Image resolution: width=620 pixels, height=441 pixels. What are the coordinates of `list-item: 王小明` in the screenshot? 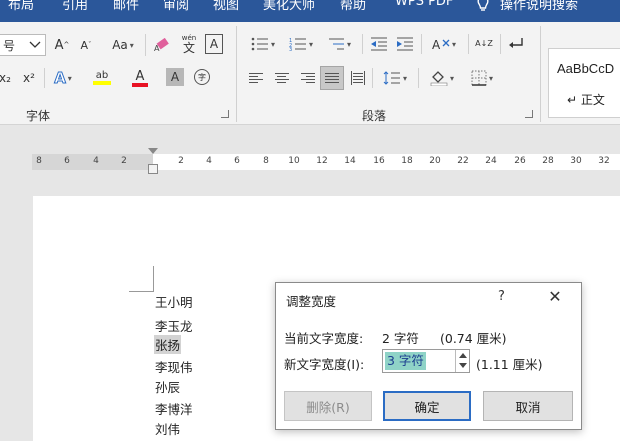 It's located at (174, 301).